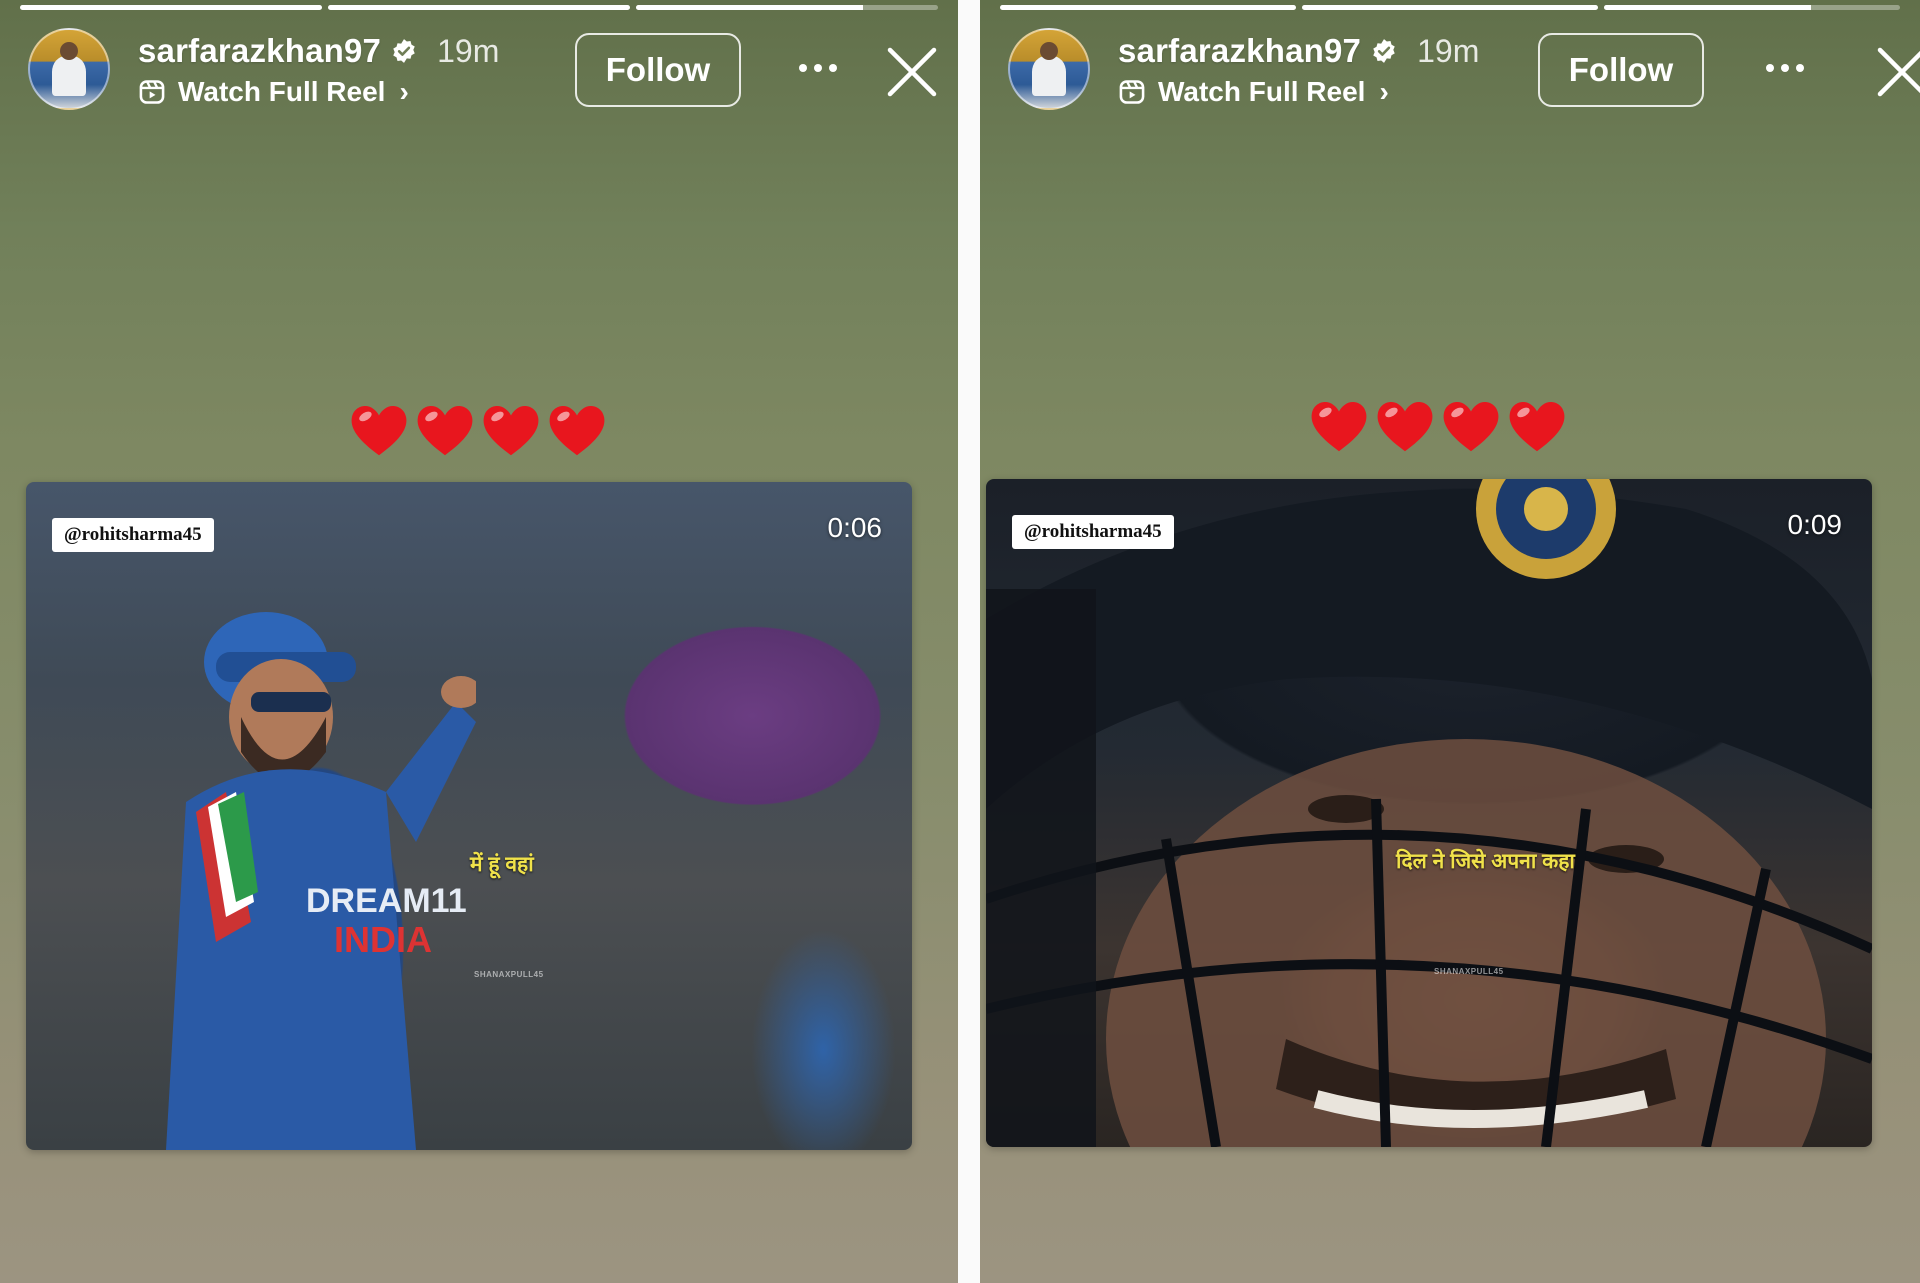 This screenshot has width=1920, height=1283. I want to click on jersey-sponsor-text: DREAM11, so click(386, 901).